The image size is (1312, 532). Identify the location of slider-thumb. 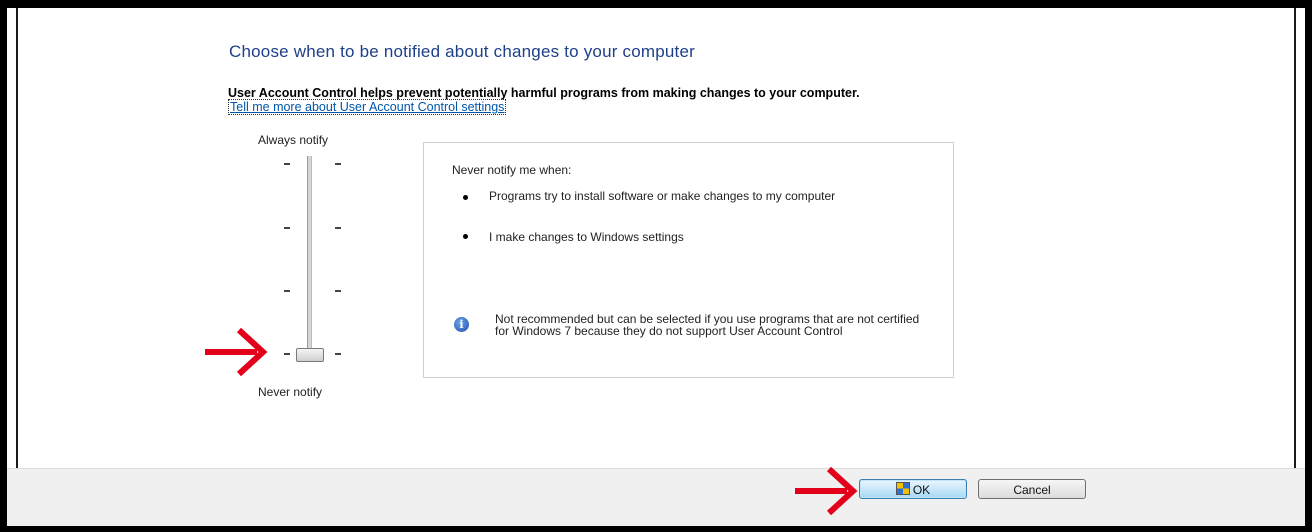
(310, 355).